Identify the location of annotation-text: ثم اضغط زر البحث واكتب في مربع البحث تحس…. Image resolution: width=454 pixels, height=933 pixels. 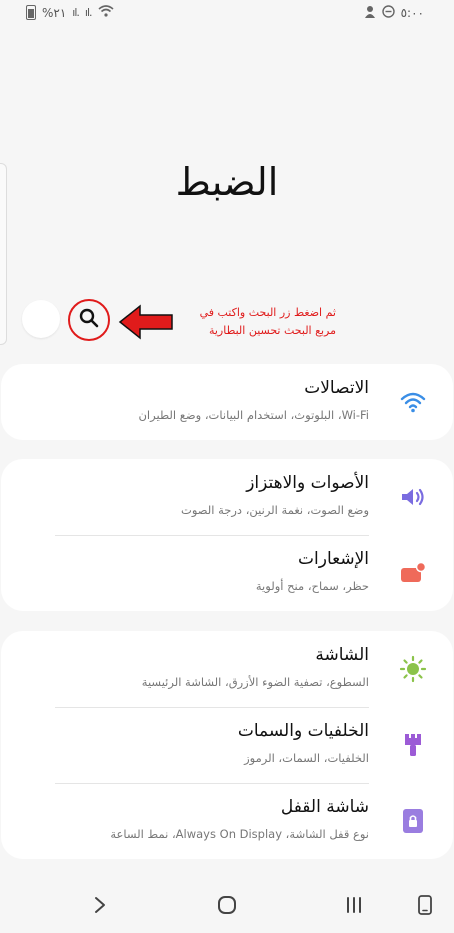
(256, 322).